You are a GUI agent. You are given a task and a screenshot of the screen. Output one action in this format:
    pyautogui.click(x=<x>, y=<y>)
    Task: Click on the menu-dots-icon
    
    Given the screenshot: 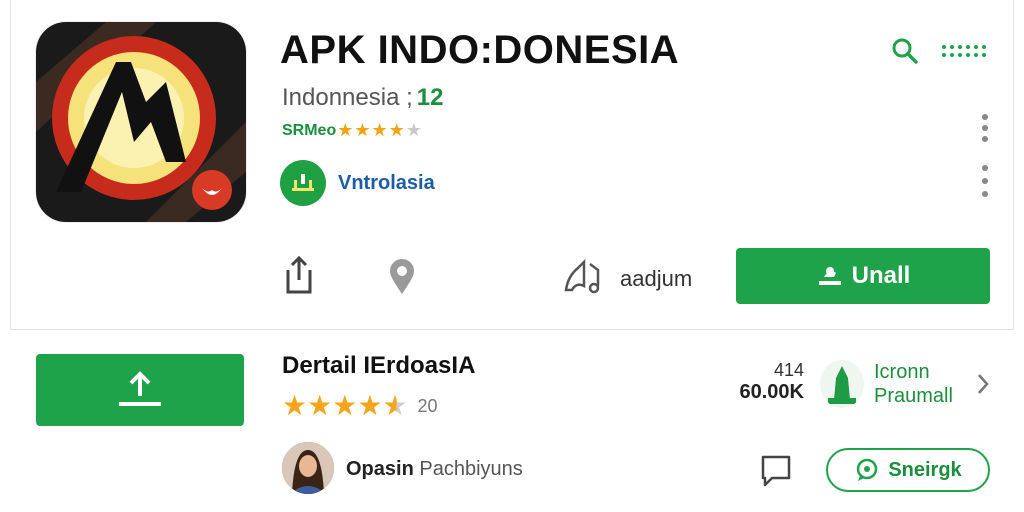 What is the action you would take?
    pyautogui.click(x=966, y=51)
    